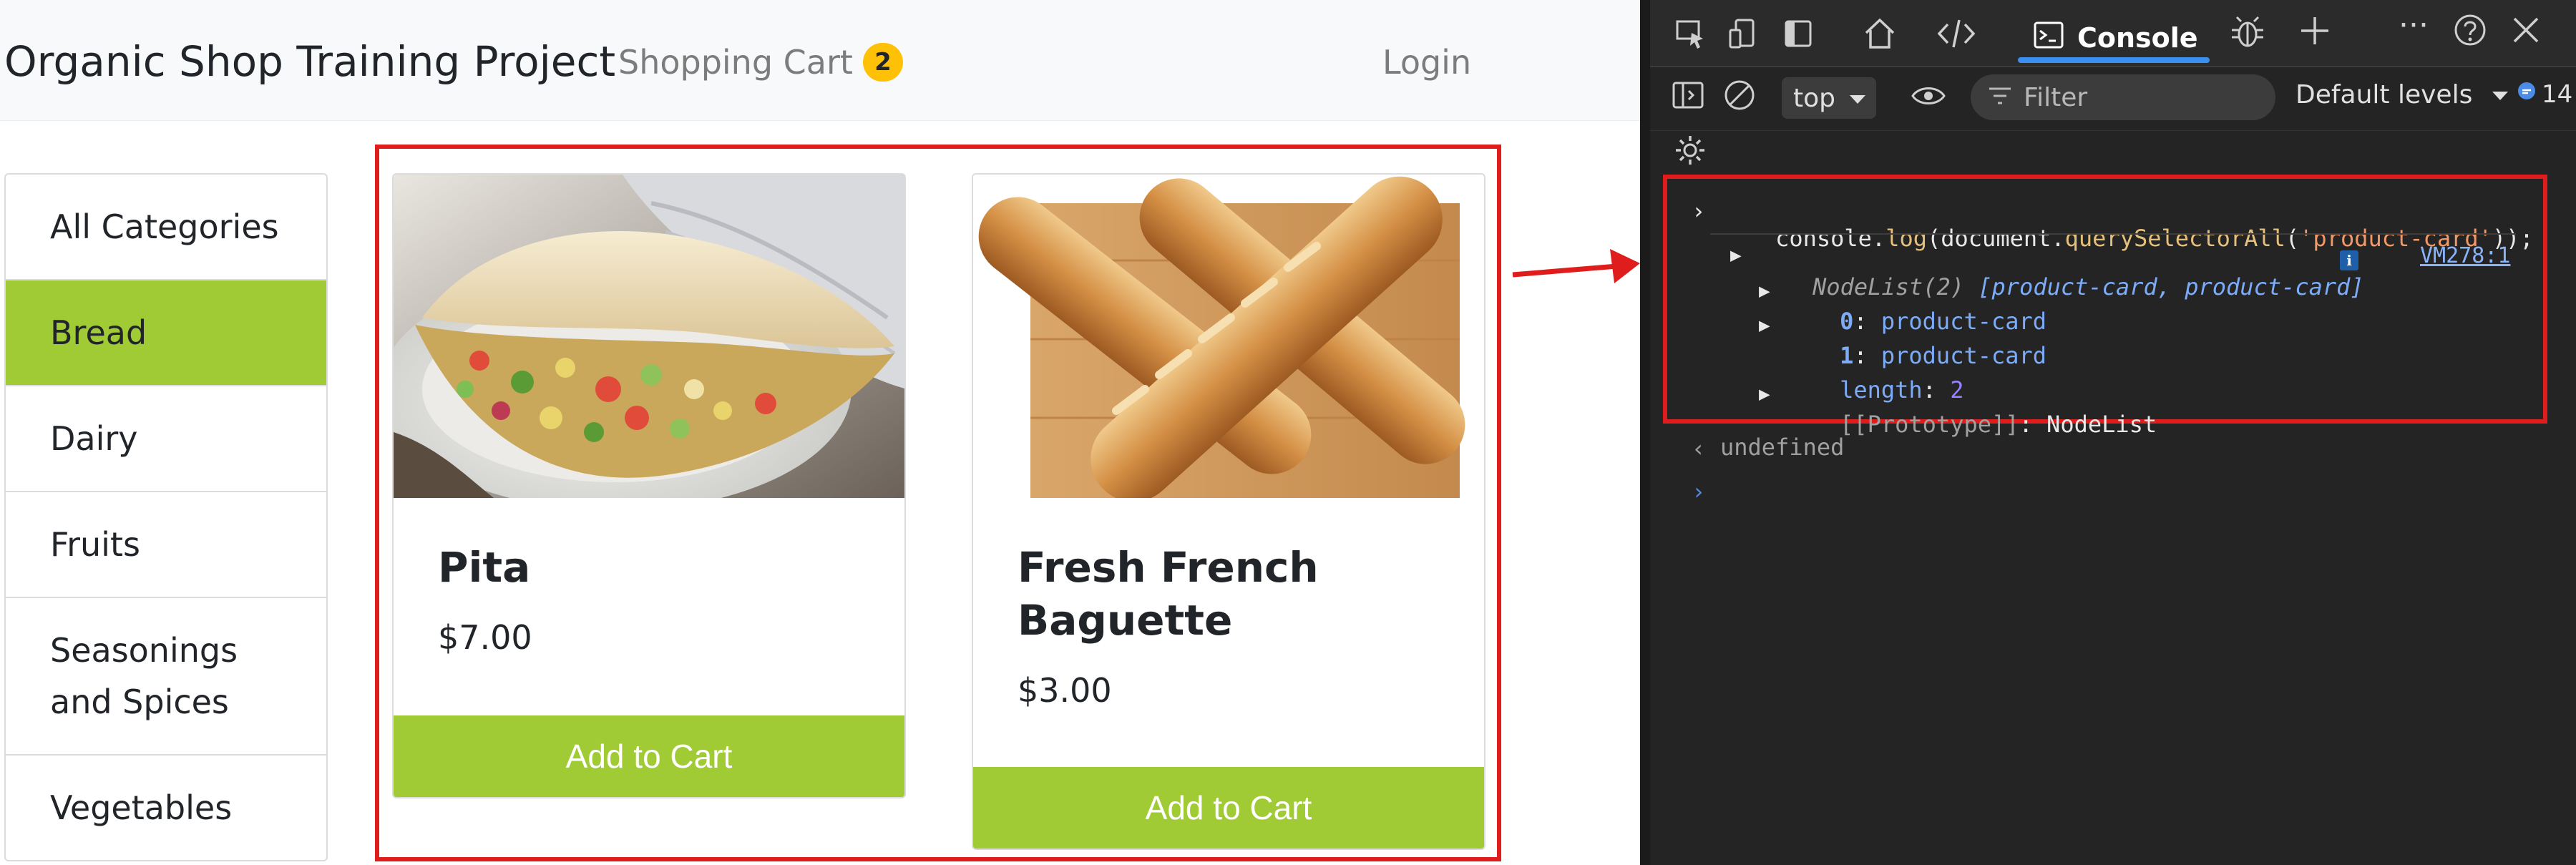  I want to click on console-icon, so click(2048, 38).